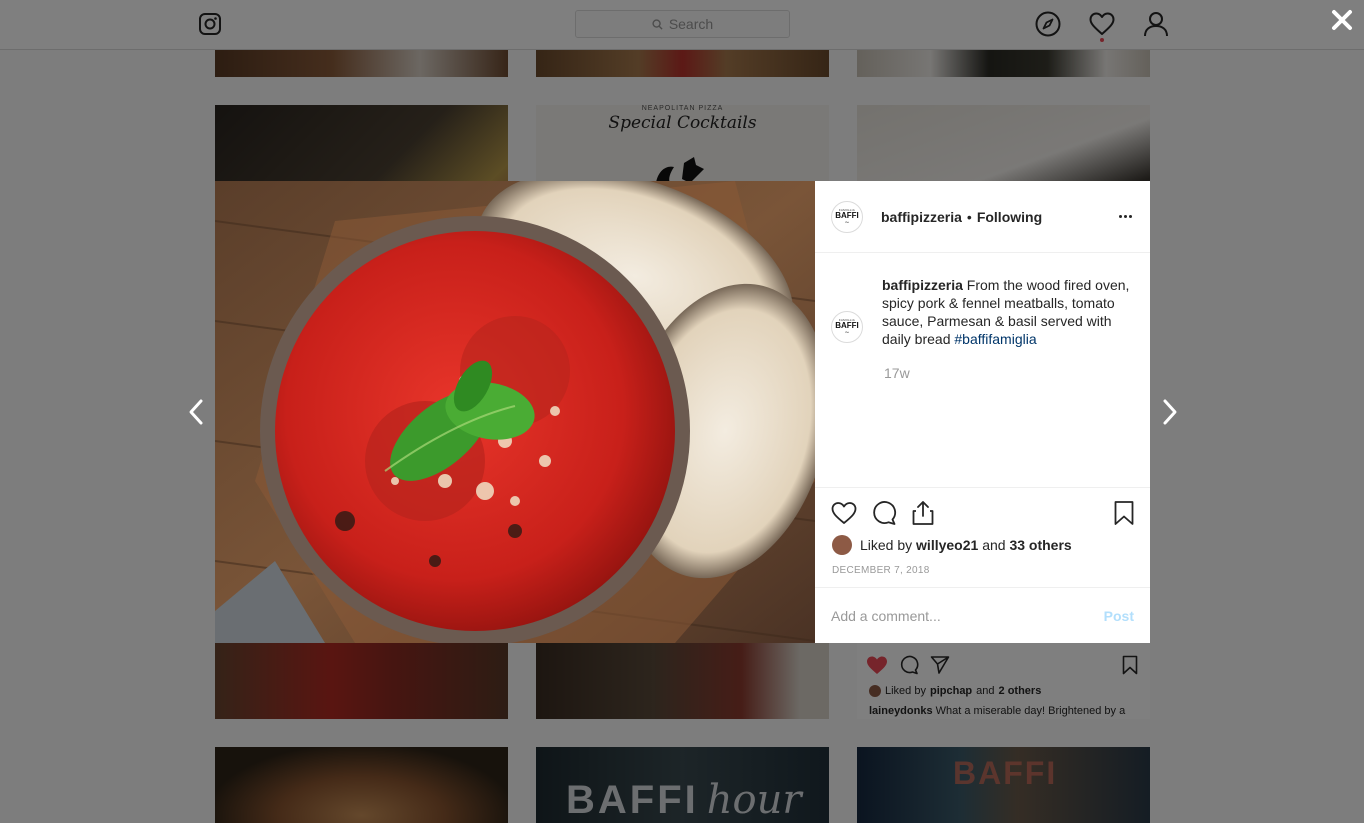 This screenshot has width=1364, height=823. Describe the element at coordinates (884, 513) in the screenshot. I see `comment-bubble-icon` at that location.